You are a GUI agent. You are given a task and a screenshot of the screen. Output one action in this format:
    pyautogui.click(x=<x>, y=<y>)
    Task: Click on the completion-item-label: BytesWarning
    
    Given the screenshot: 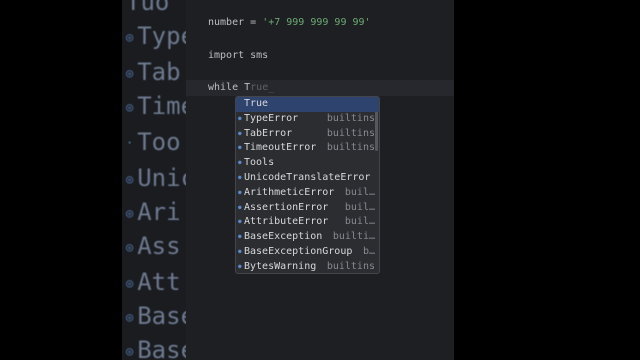 What is the action you would take?
    pyautogui.click(x=280, y=266)
    